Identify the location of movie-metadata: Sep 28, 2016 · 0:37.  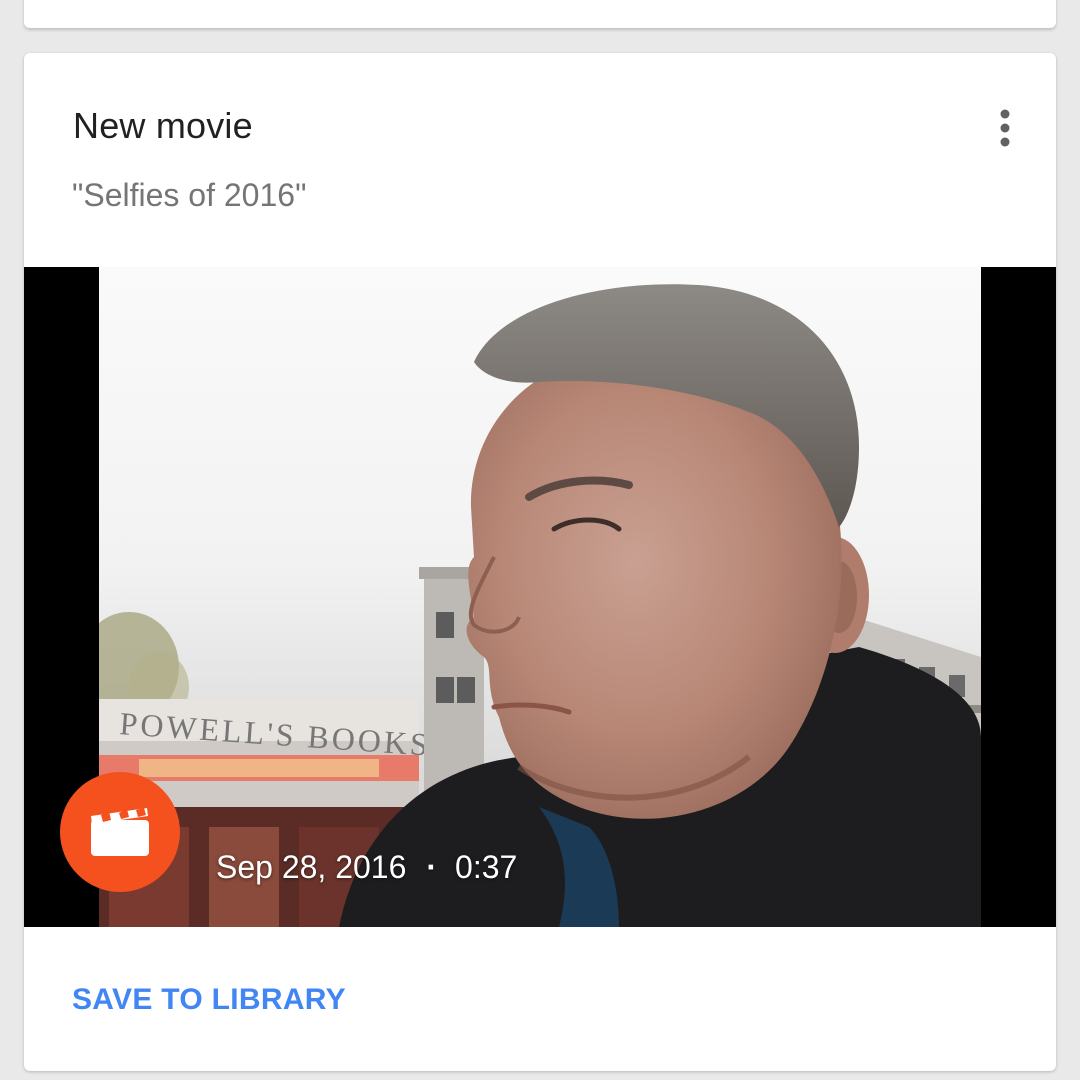
(366, 867).